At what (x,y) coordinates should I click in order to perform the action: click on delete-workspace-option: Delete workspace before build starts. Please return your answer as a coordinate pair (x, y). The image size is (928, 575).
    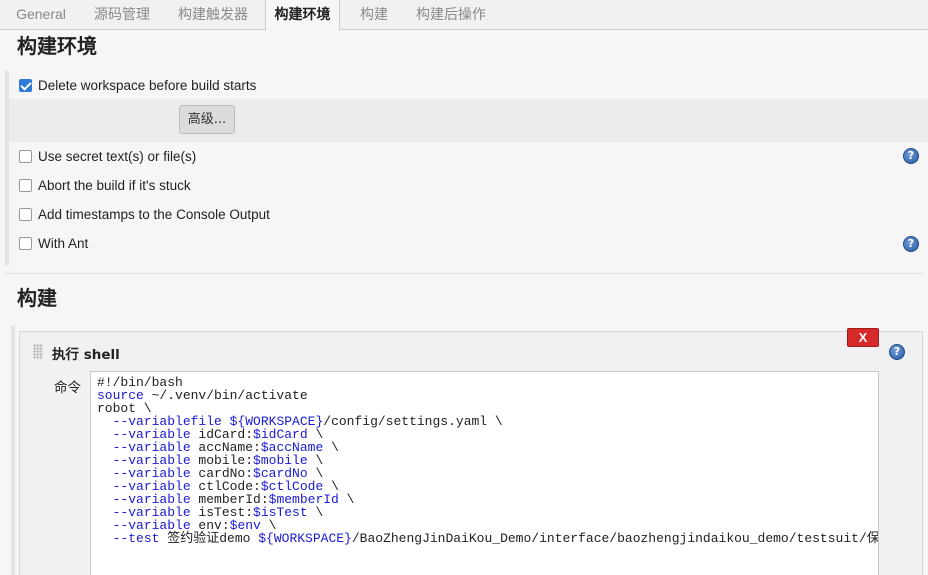
    Looking at the image, I should click on (137, 85).